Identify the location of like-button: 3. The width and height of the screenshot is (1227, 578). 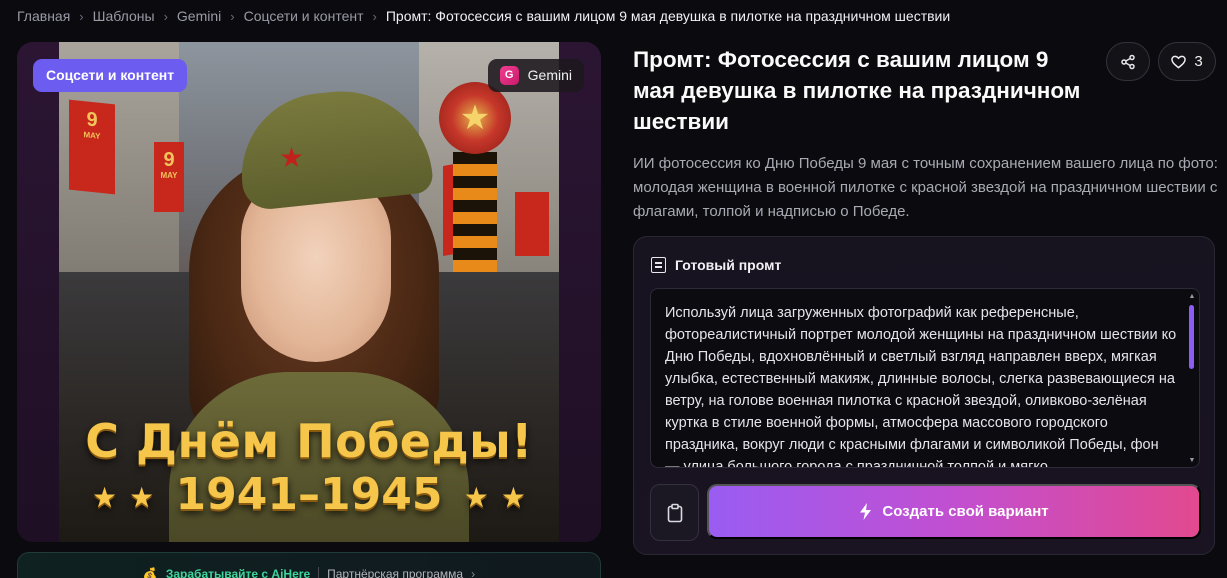
(1187, 61).